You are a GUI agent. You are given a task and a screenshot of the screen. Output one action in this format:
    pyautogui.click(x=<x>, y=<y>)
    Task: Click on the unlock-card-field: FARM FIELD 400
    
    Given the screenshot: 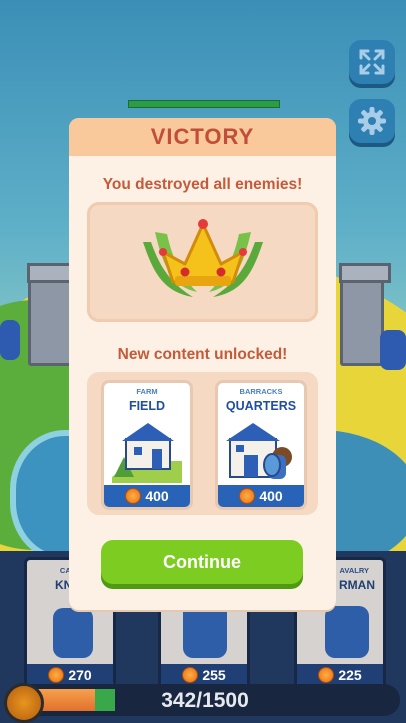 What is the action you would take?
    pyautogui.click(x=147, y=445)
    